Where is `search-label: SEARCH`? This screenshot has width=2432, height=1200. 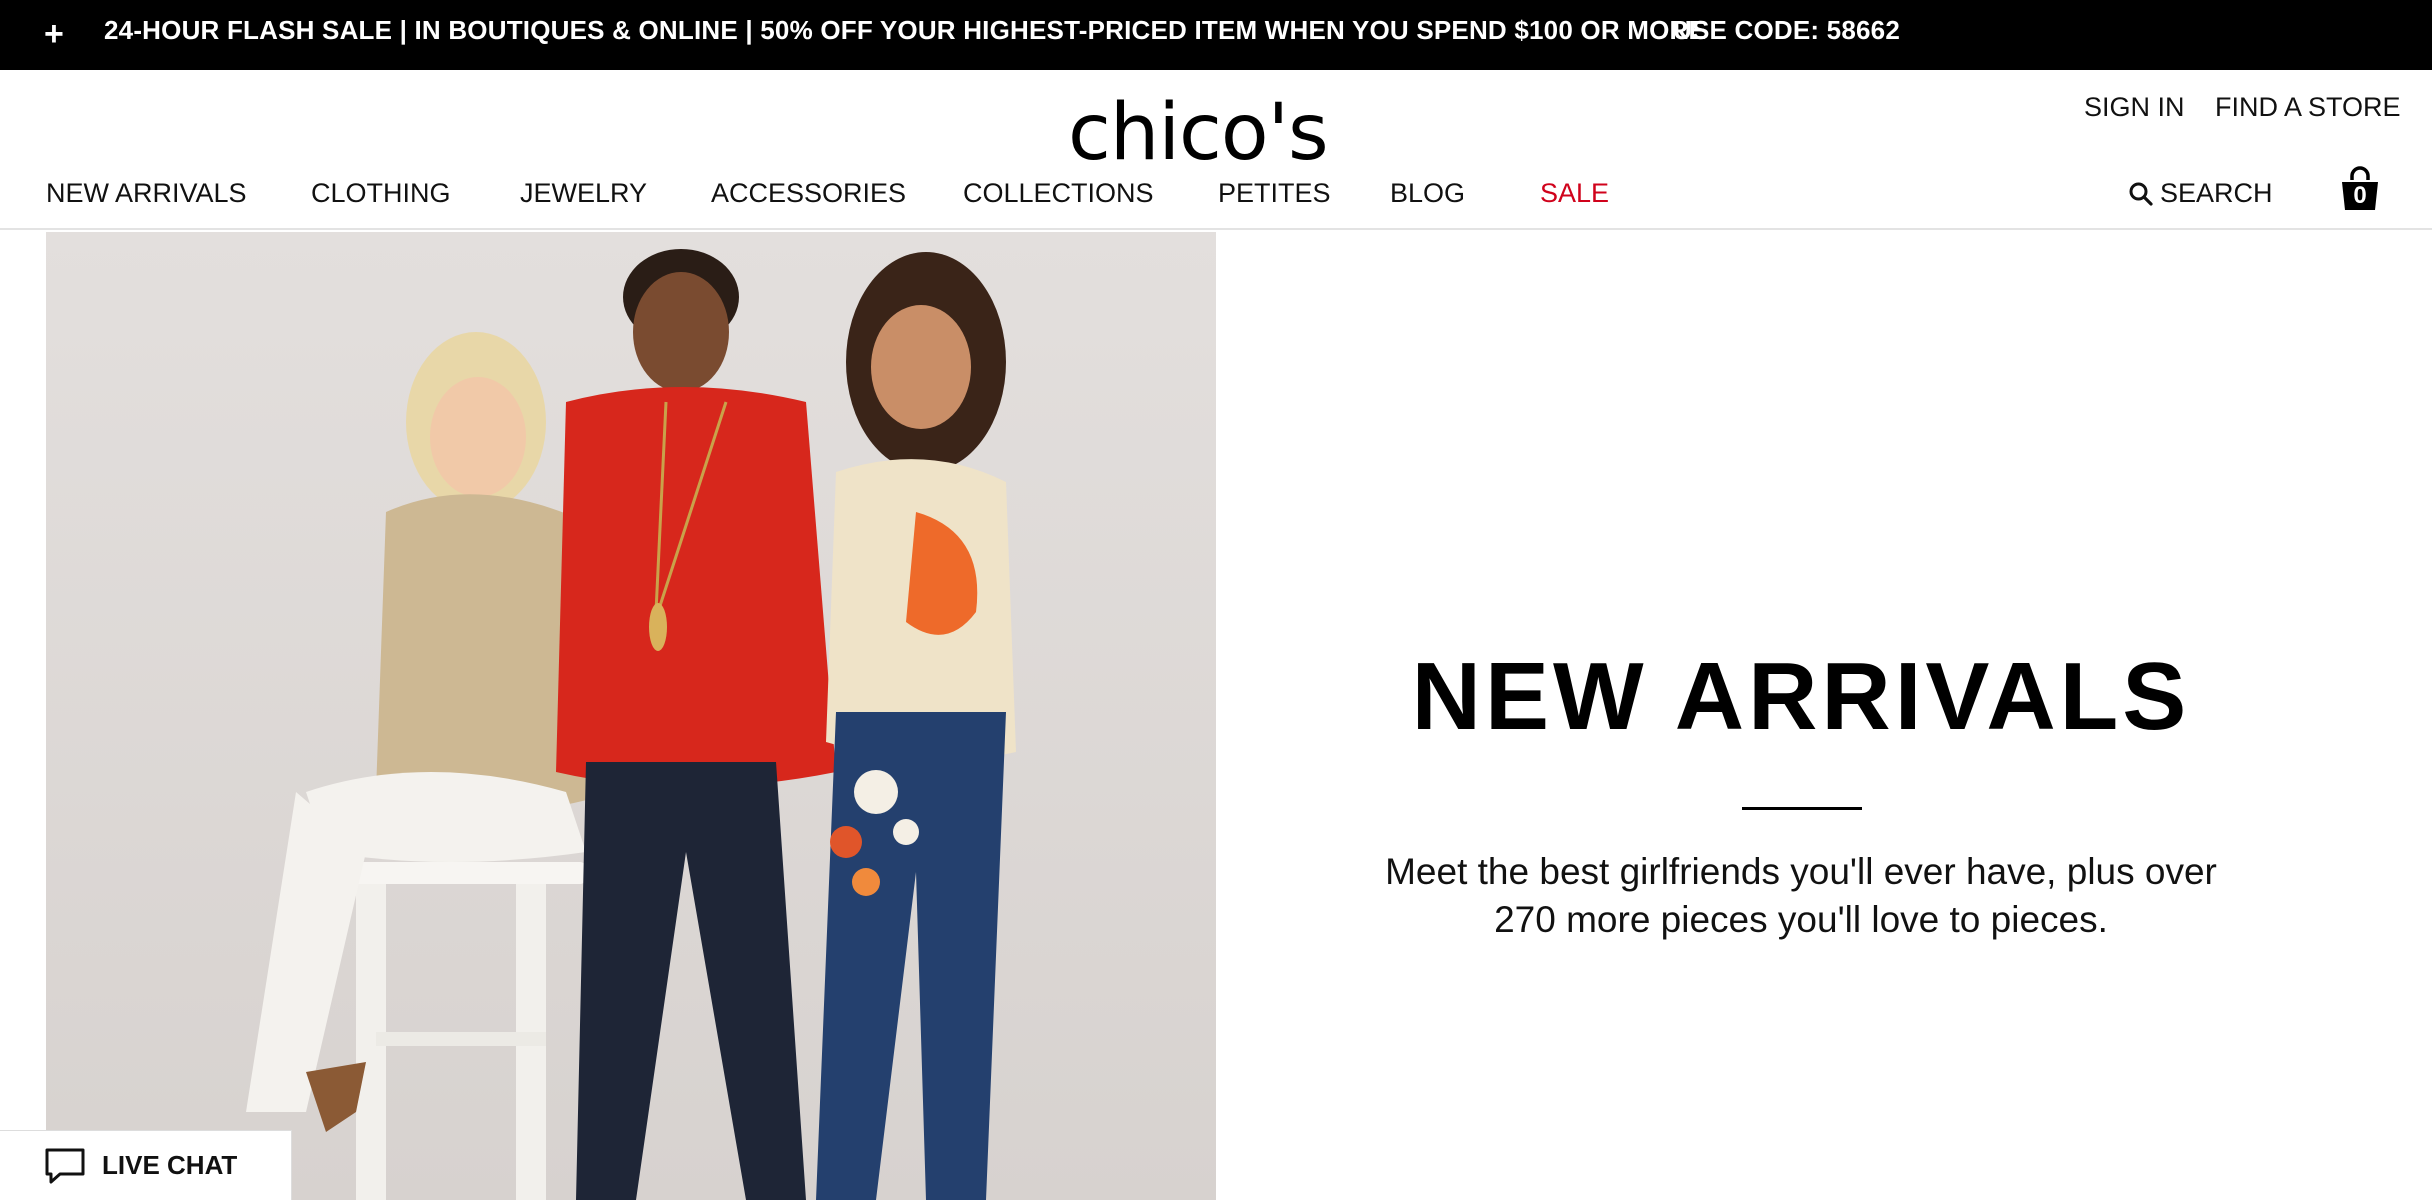
search-label: SEARCH is located at coordinates (2216, 193).